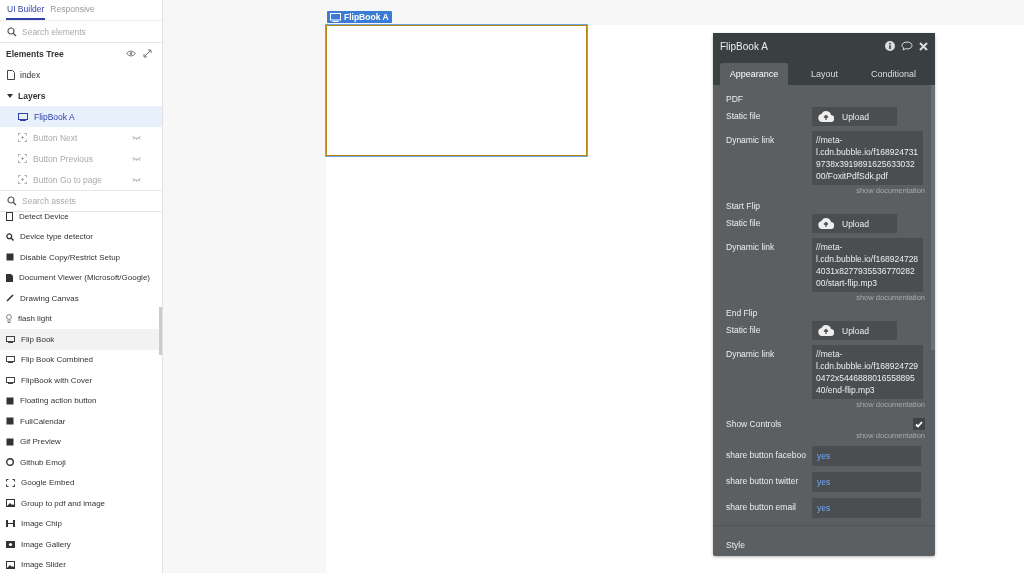 The width and height of the screenshot is (1024, 573). What do you see at coordinates (359, 17) in the screenshot?
I see `element-tag: FlipBook A` at bounding box center [359, 17].